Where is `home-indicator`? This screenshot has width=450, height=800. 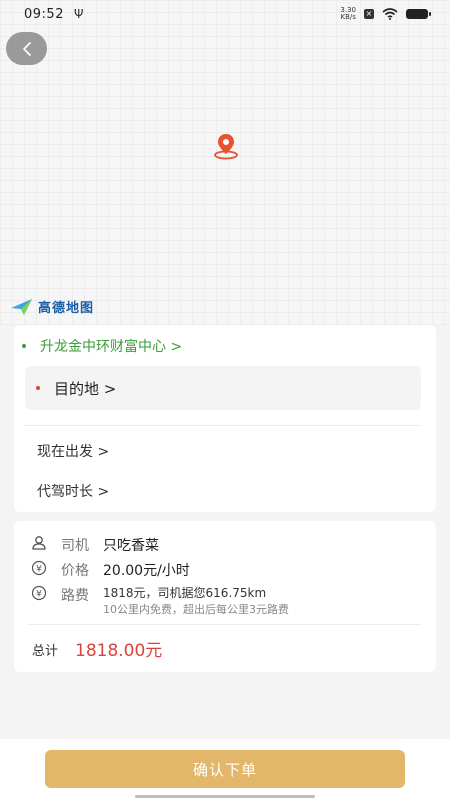
home-indicator is located at coordinates (225, 796).